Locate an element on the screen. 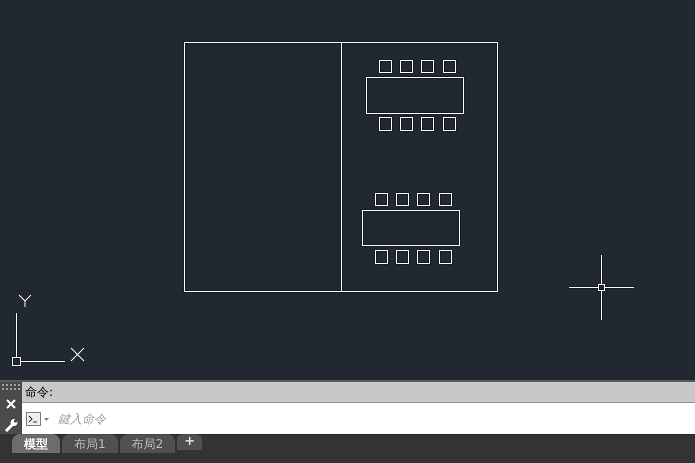  add-layout-tab: + is located at coordinates (189, 442).